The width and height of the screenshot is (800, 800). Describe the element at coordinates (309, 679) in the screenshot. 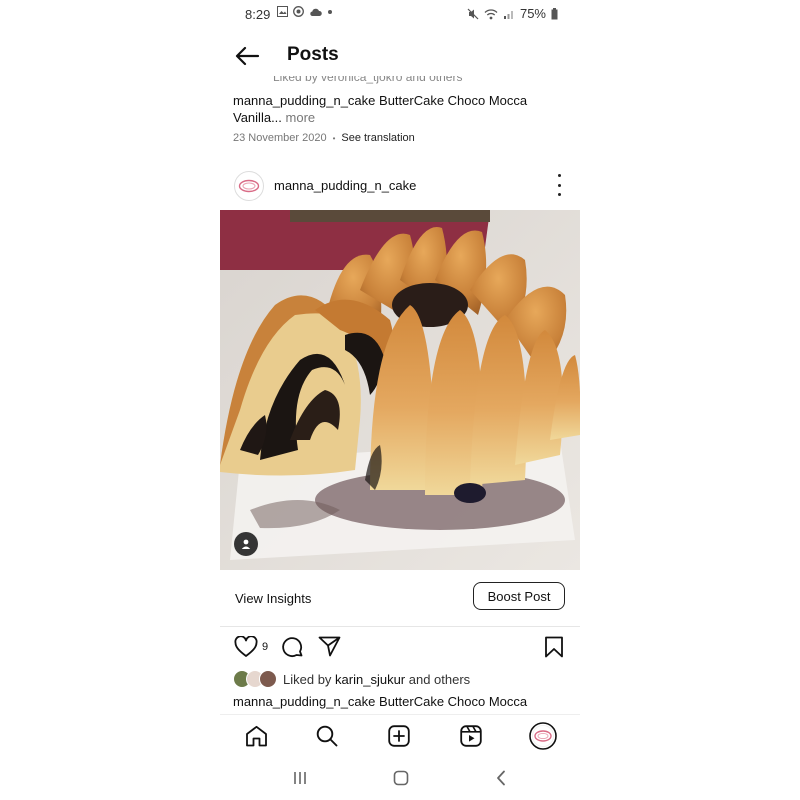

I see `liked-by-prefix: Liked by` at that location.